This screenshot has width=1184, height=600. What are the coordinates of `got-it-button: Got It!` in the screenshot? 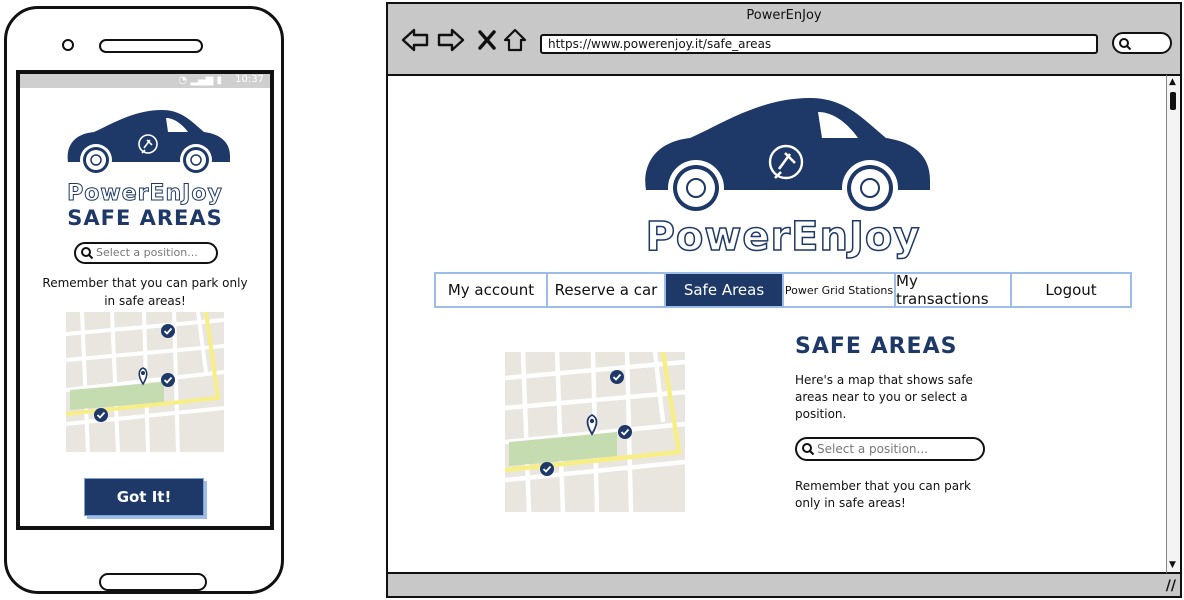 It's located at (144, 497).